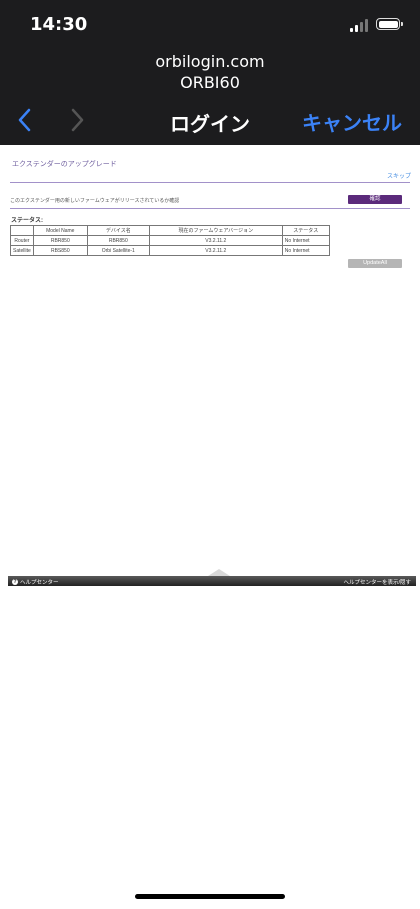 The height and width of the screenshot is (909, 420). What do you see at coordinates (77, 120) in the screenshot?
I see `chevron-right-icon` at bounding box center [77, 120].